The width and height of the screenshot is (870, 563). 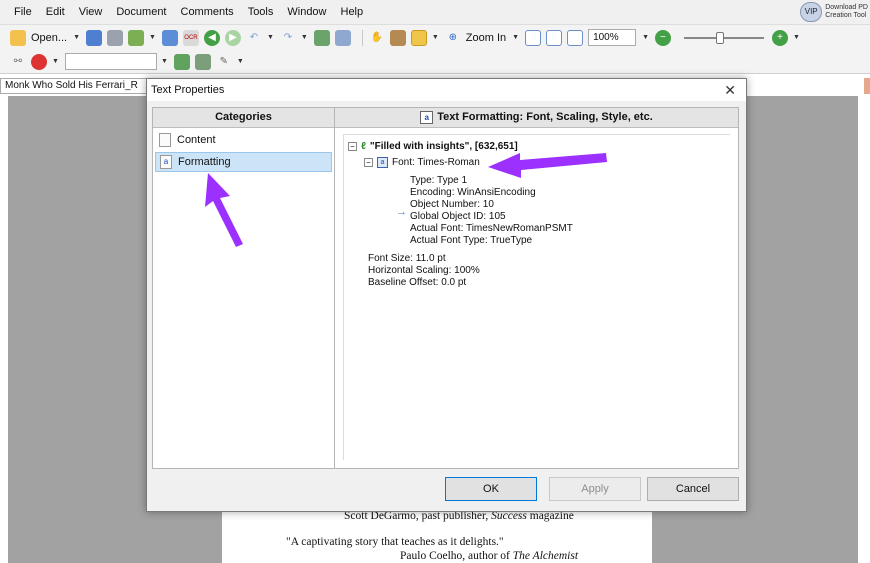 What do you see at coordinates (243, 288) in the screenshot?
I see `categories-panel: Categories Content a Formatting` at bounding box center [243, 288].